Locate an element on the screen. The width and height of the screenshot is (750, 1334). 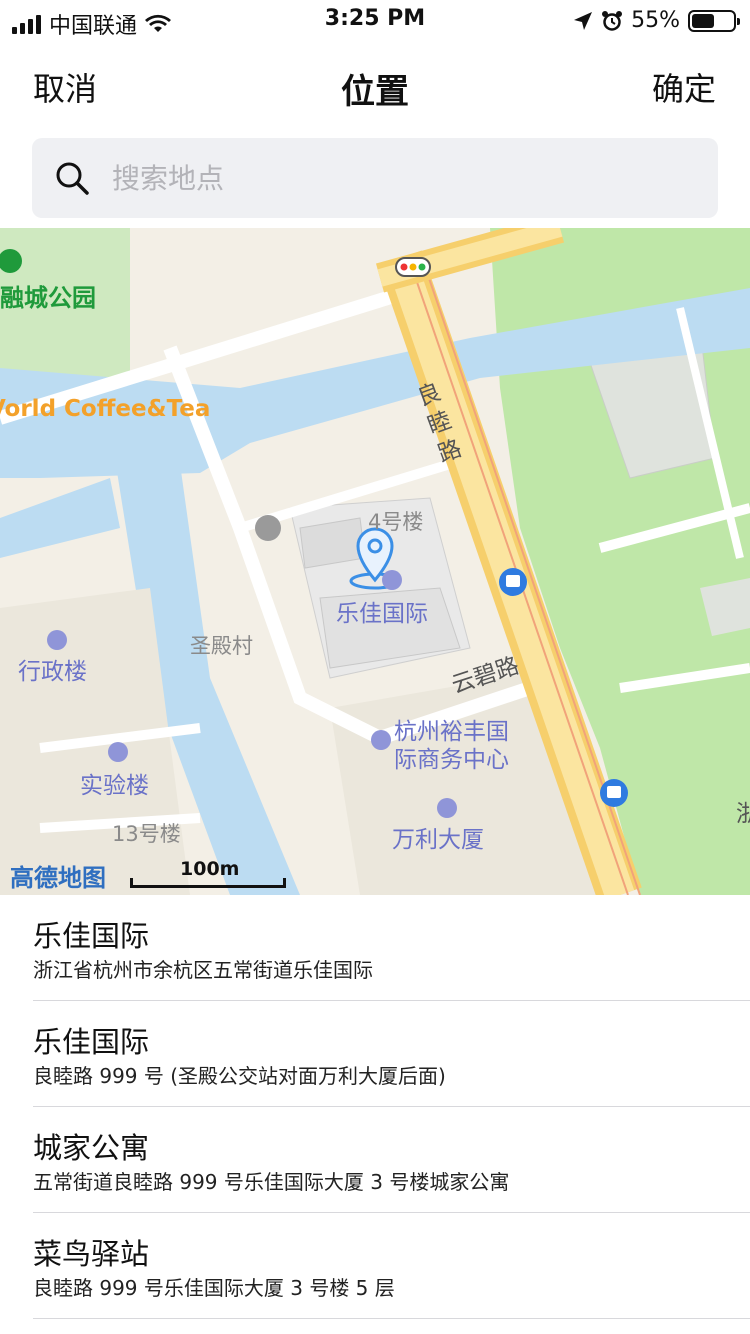
search-bar is located at coordinates (375, 178).